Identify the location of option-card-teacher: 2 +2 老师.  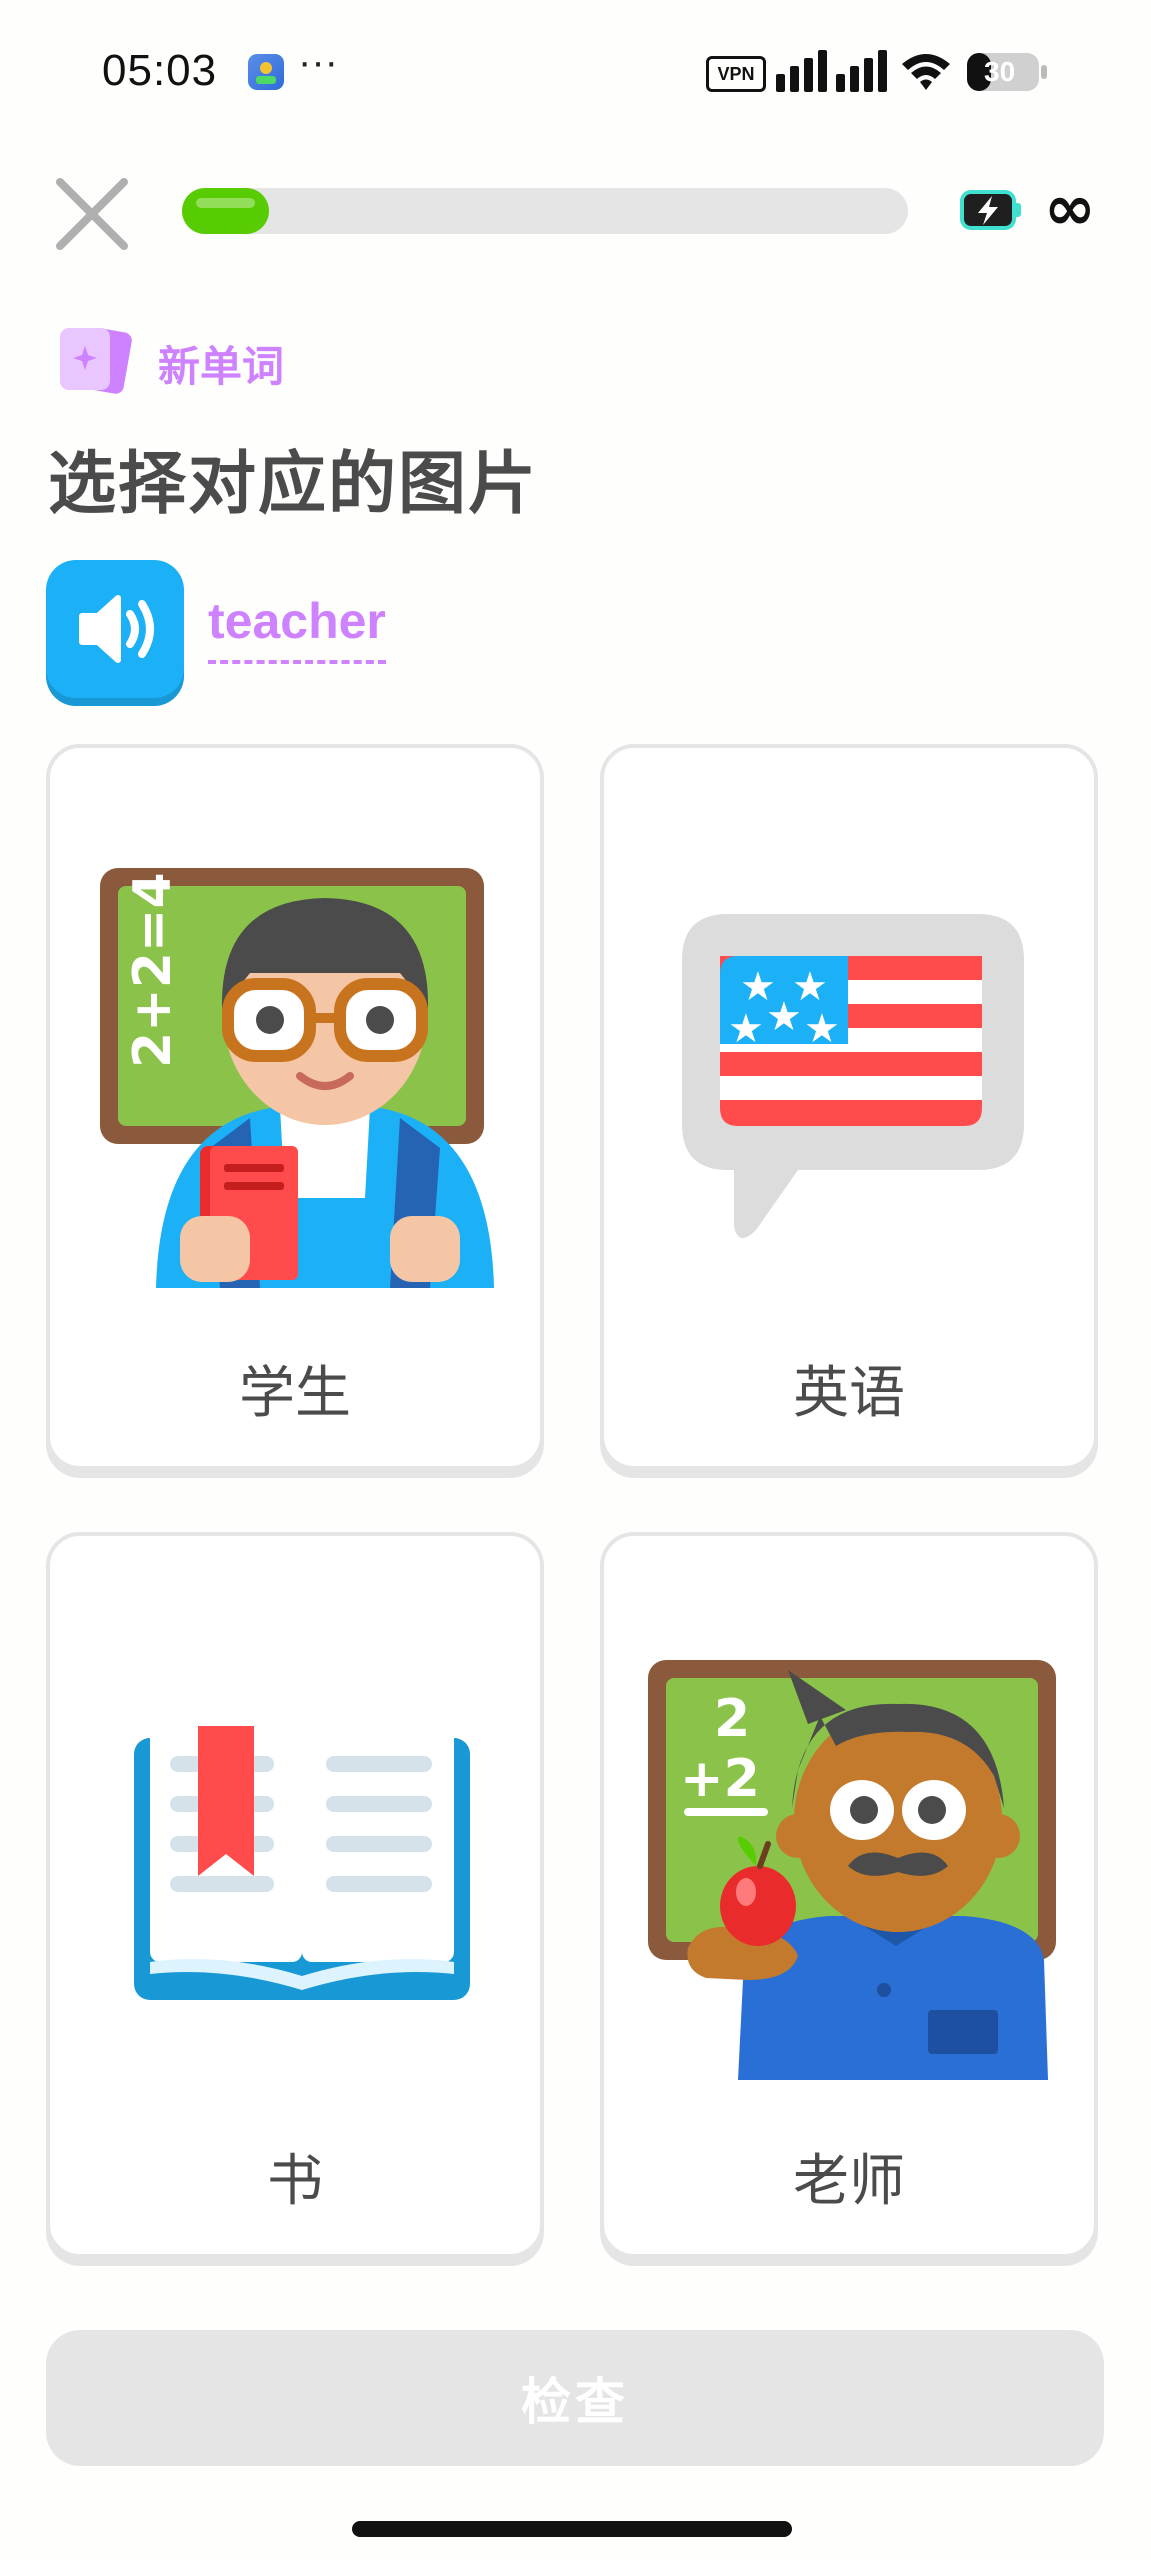
(849, 1895).